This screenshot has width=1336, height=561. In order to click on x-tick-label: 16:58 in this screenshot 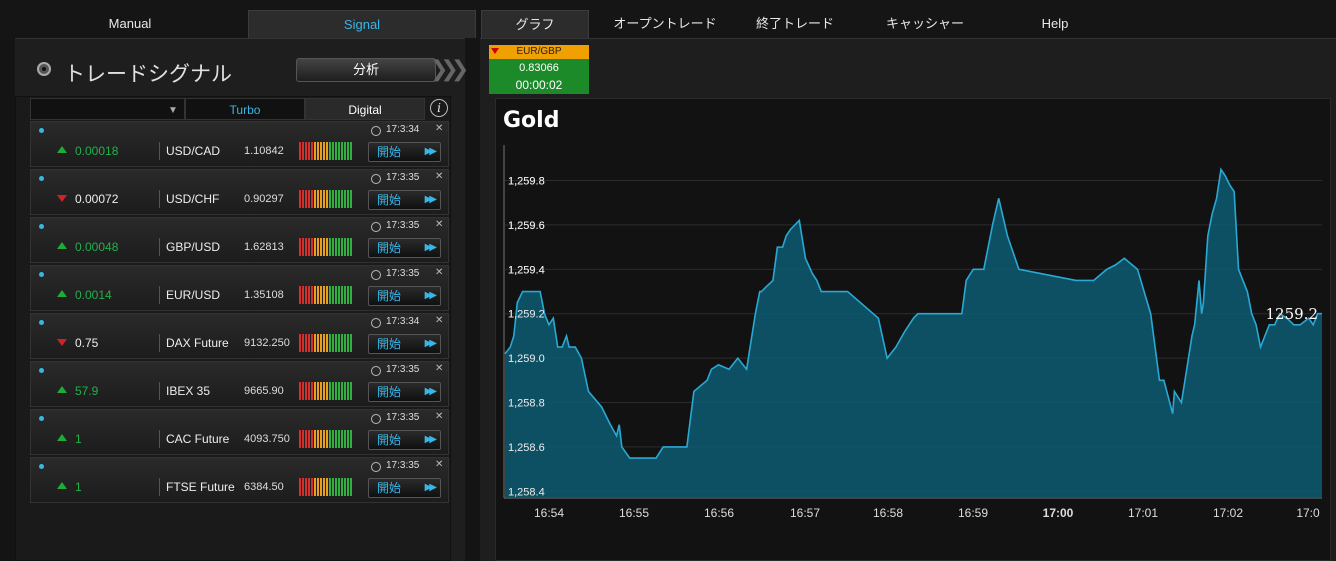, I will do `click(888, 513)`.